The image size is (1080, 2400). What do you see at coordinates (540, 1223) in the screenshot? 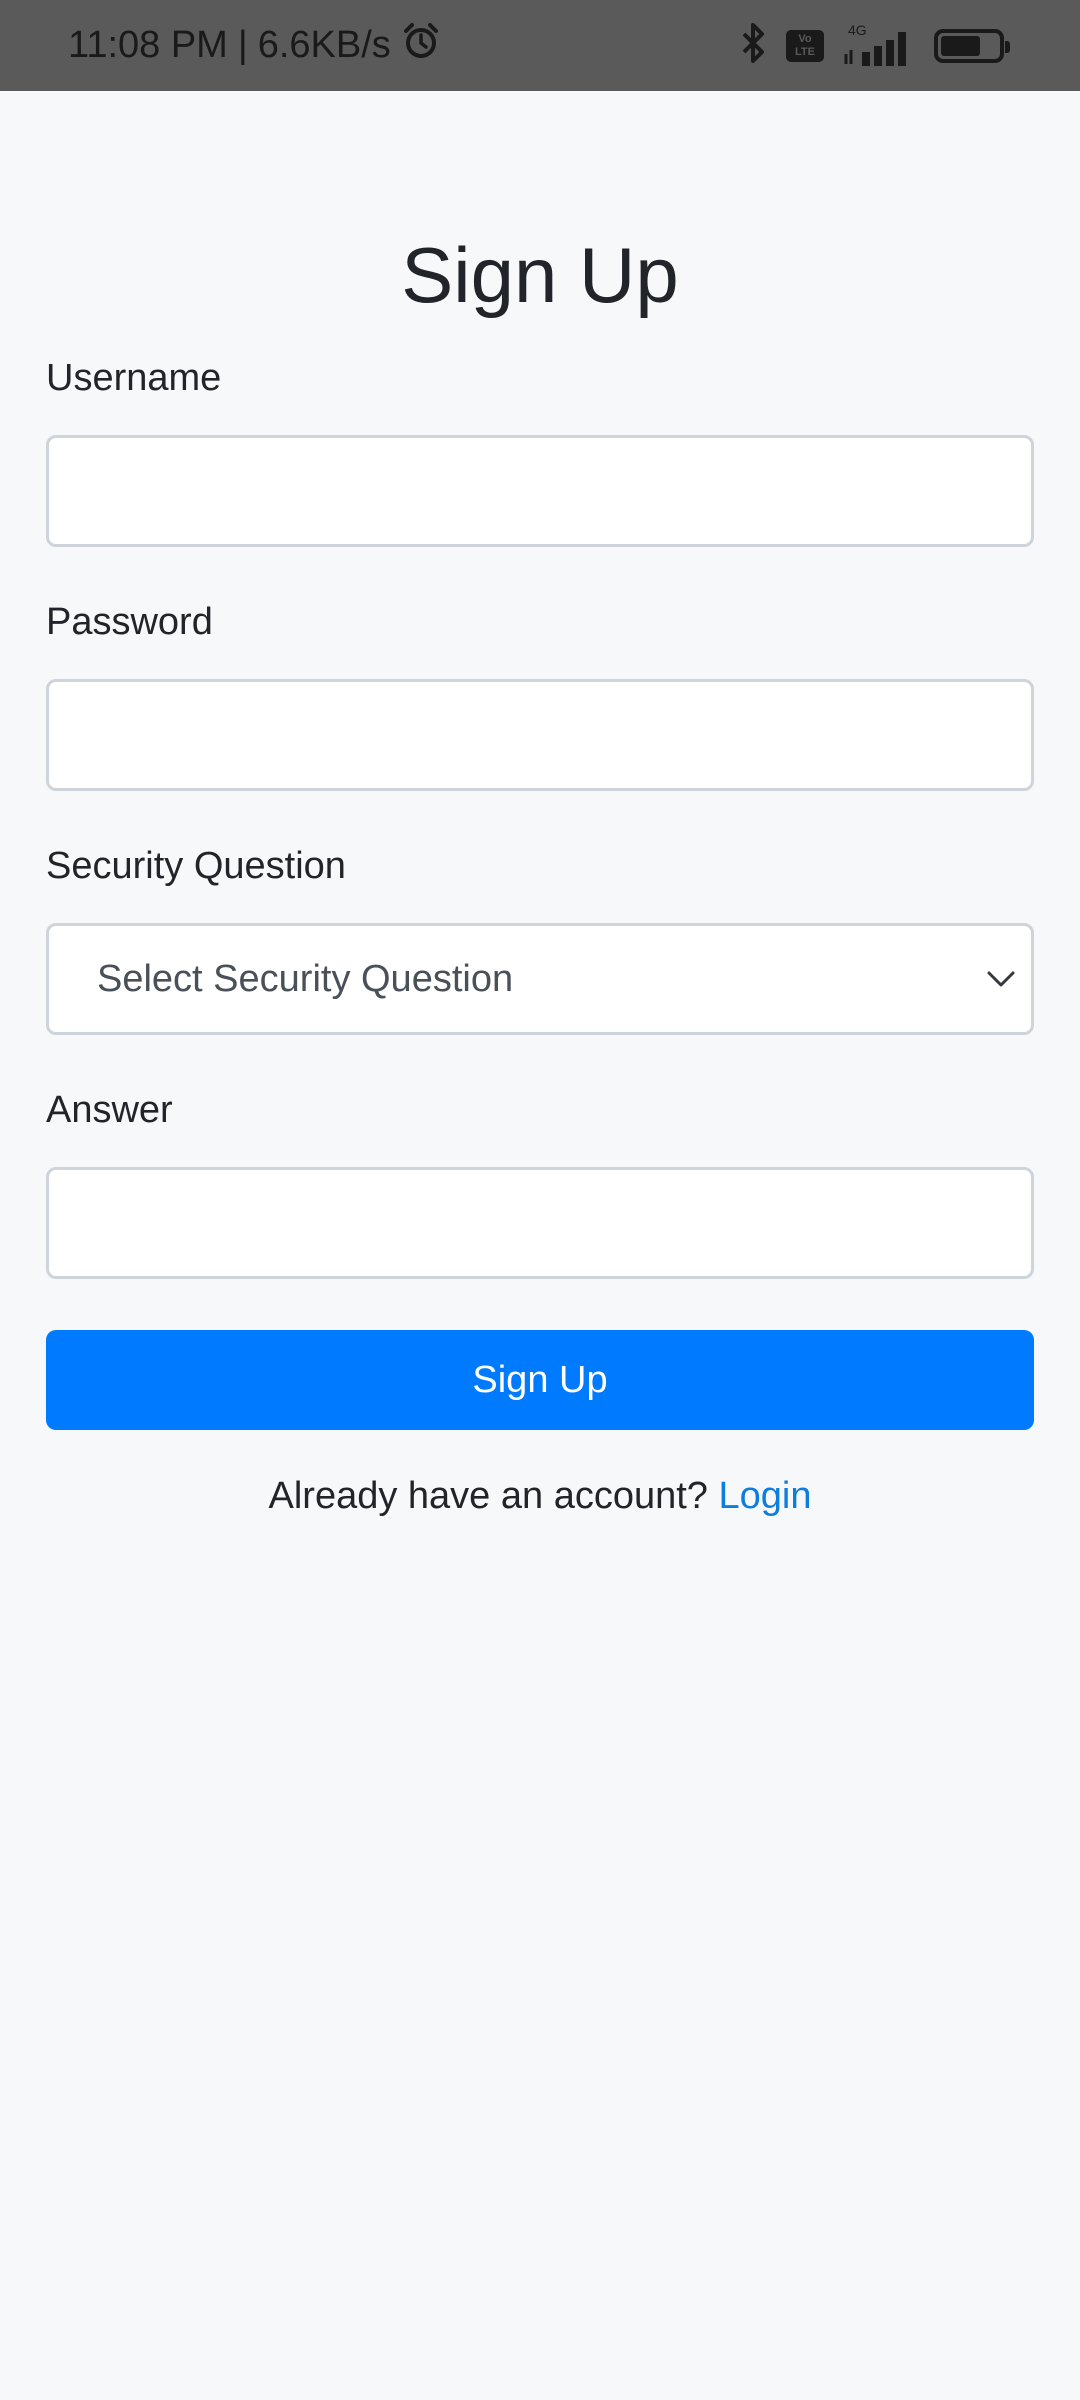
I see `answer-input` at bounding box center [540, 1223].